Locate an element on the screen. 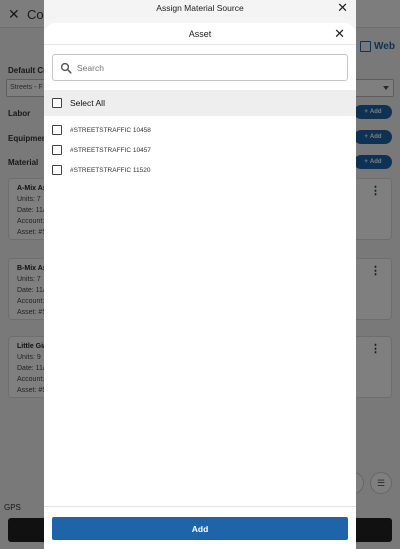  add-button: Add is located at coordinates (200, 528).